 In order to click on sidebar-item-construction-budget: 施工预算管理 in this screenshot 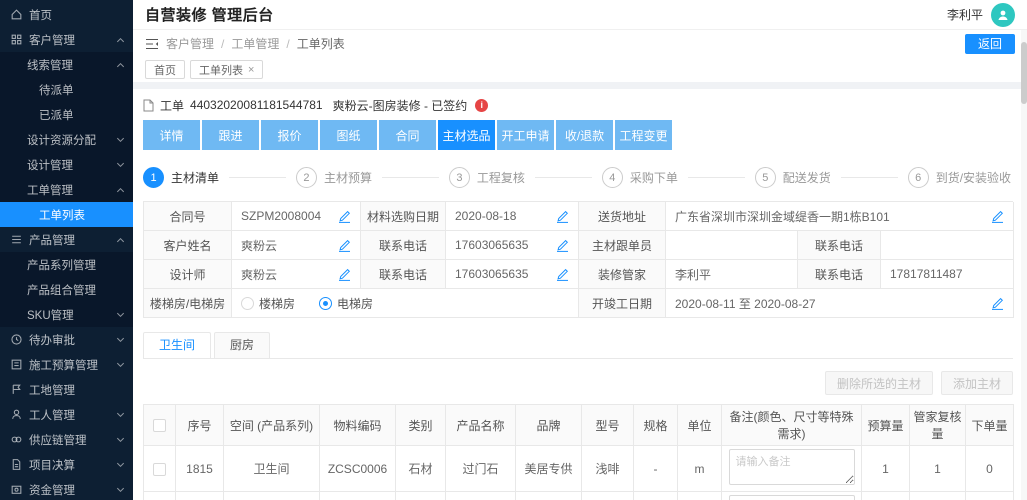, I will do `click(66, 364)`.